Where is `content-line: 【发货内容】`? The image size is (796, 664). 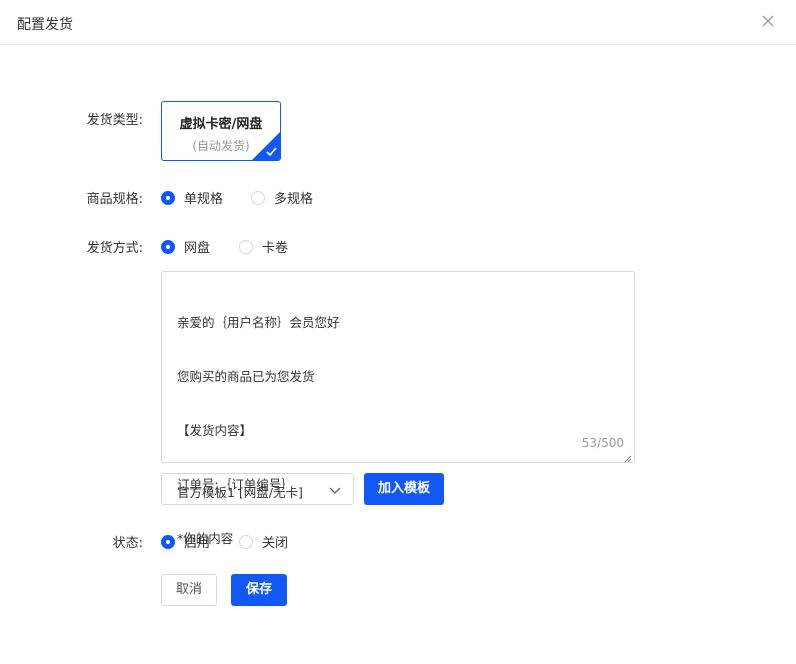
content-line: 【发货内容】 is located at coordinates (215, 430).